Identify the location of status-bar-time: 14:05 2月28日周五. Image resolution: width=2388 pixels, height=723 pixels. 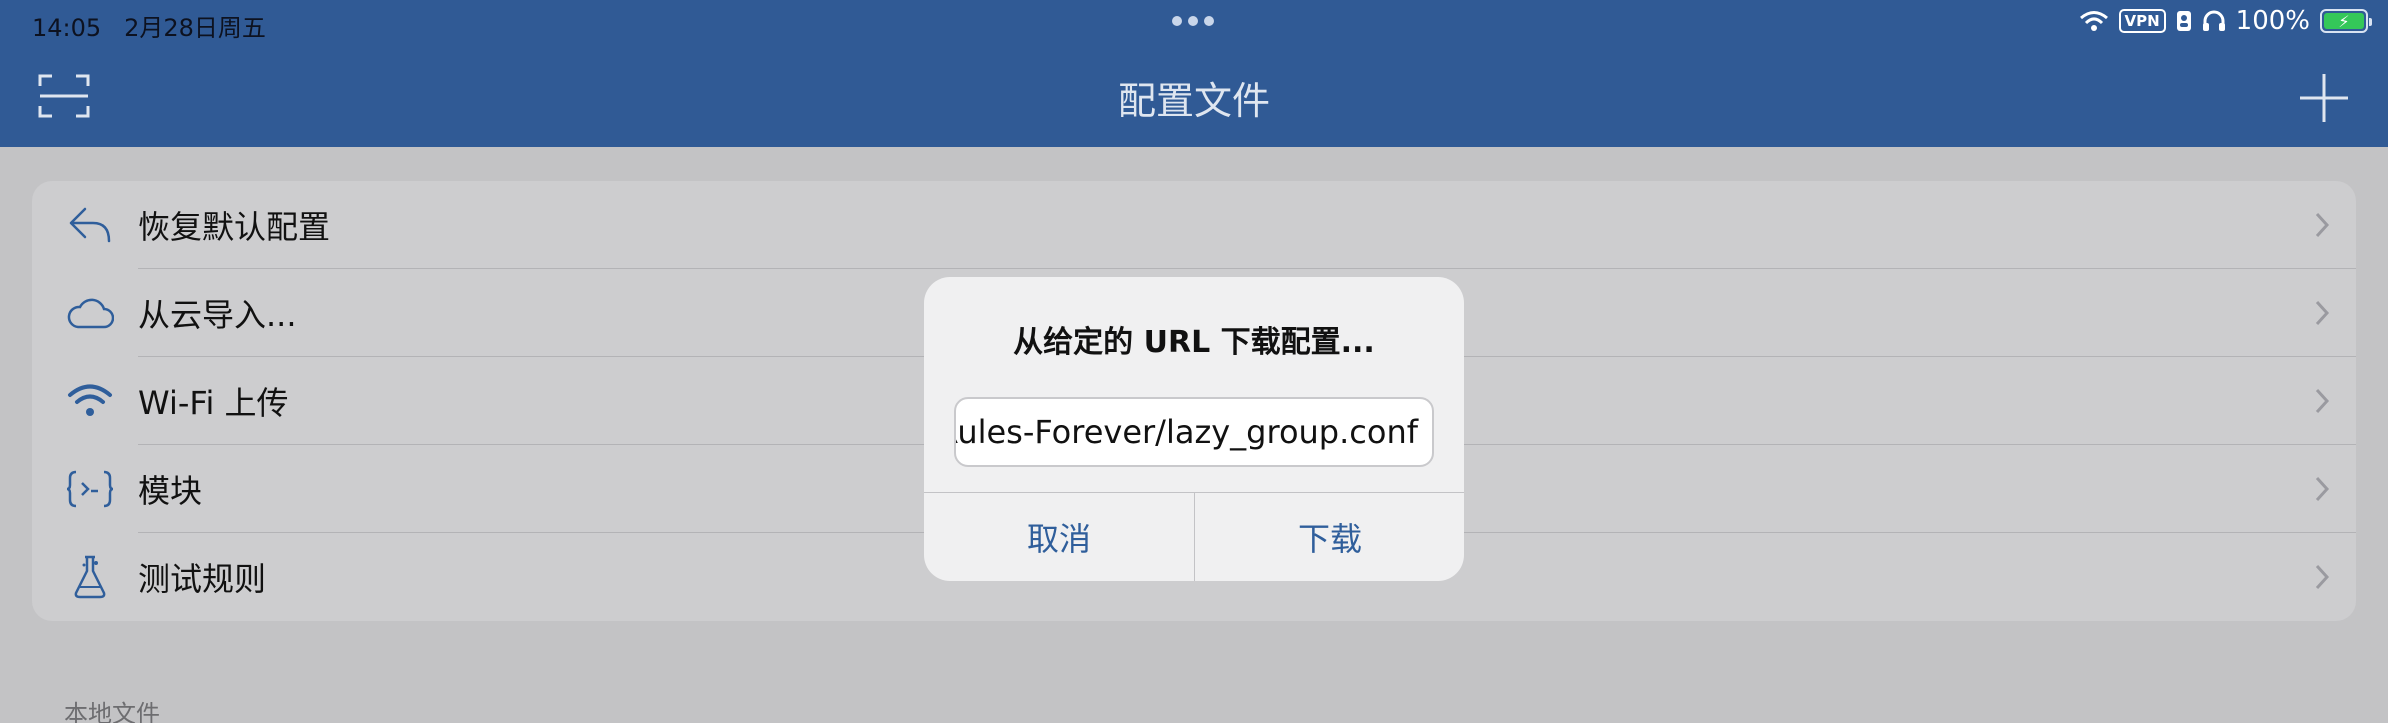
(149, 25).